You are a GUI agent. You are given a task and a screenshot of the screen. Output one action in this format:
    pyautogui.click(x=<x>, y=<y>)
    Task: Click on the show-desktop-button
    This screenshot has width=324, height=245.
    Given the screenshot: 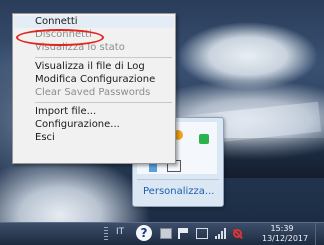 What is the action you would take?
    pyautogui.click(x=319, y=234)
    